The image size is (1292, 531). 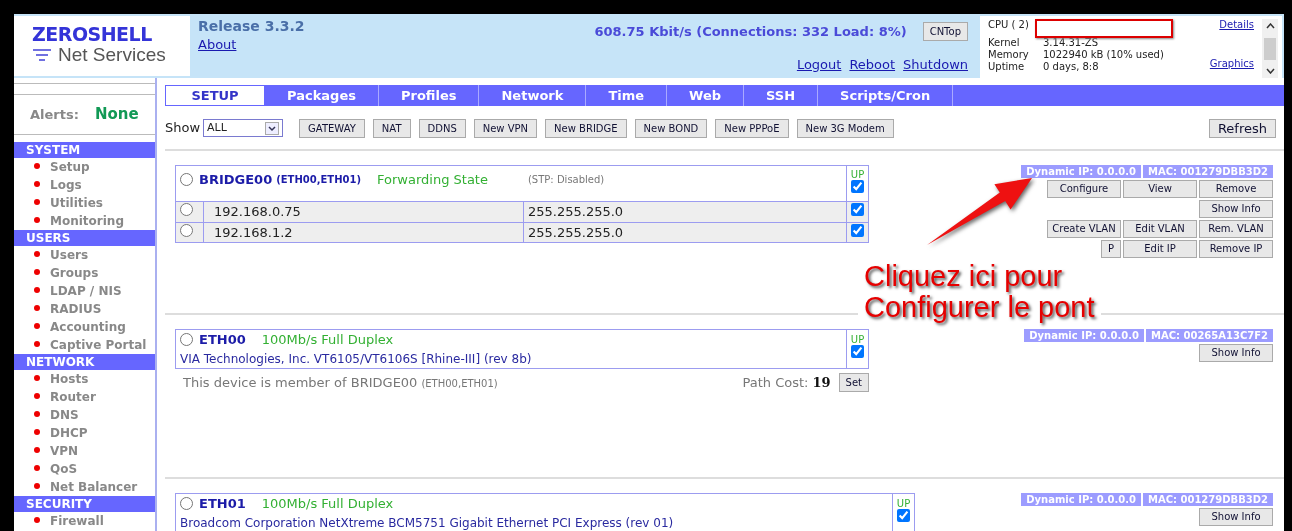 What do you see at coordinates (363, 211) in the screenshot?
I see `ip-address-cell: 192.168.0.75` at bounding box center [363, 211].